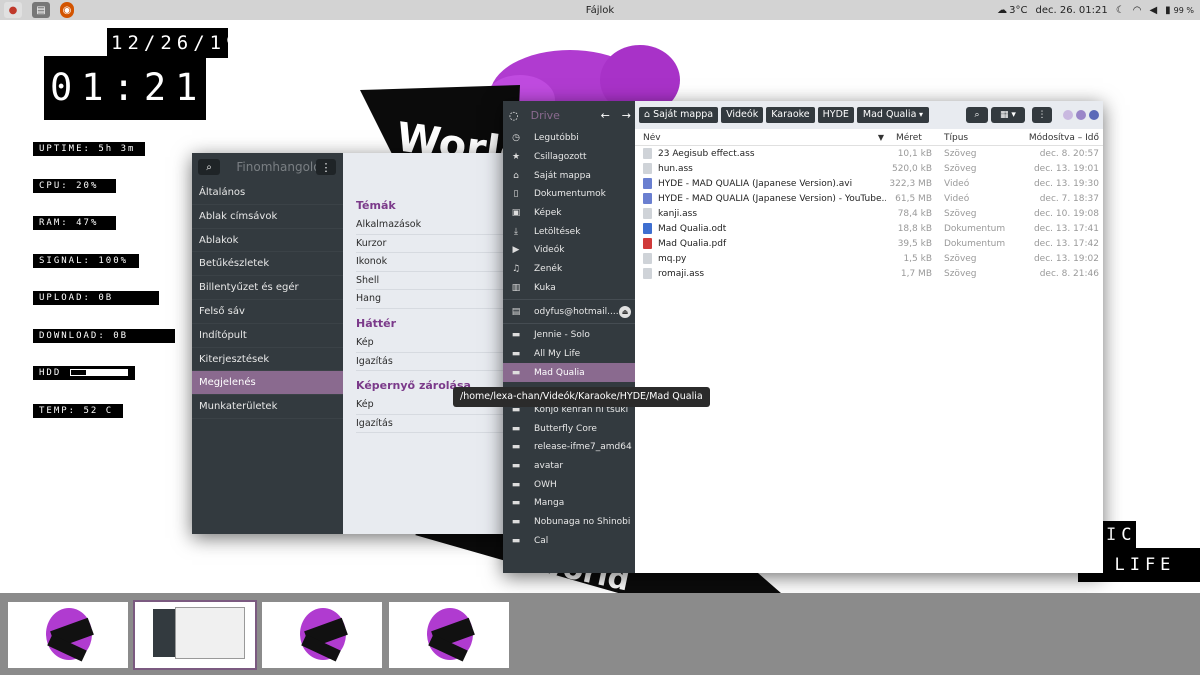 Image resolution: width=1200 pixels, height=675 pixels. I want to click on sidebar-item-label: Cal, so click(541, 540).